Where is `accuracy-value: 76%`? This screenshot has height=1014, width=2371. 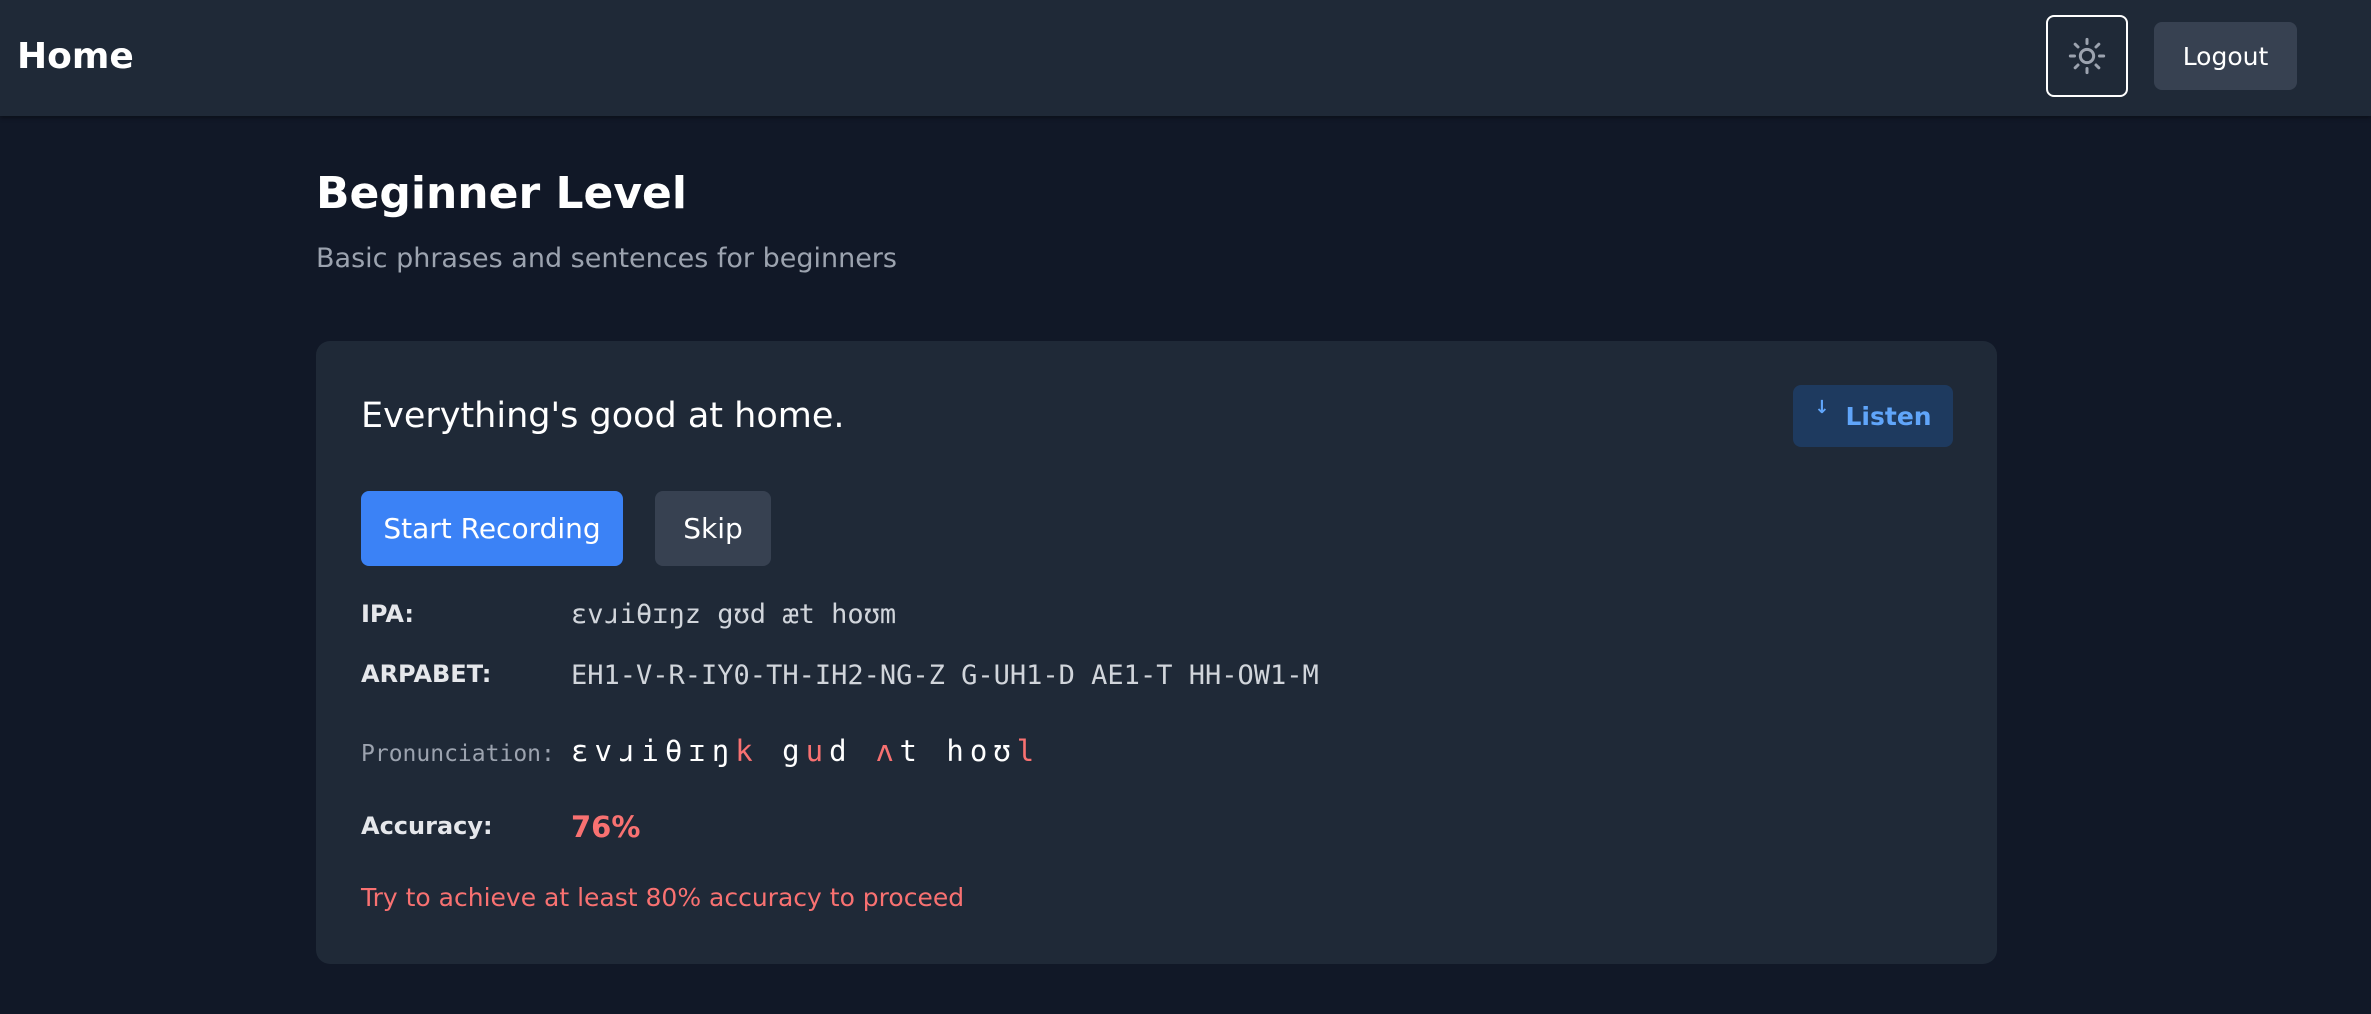 accuracy-value: 76% is located at coordinates (606, 827).